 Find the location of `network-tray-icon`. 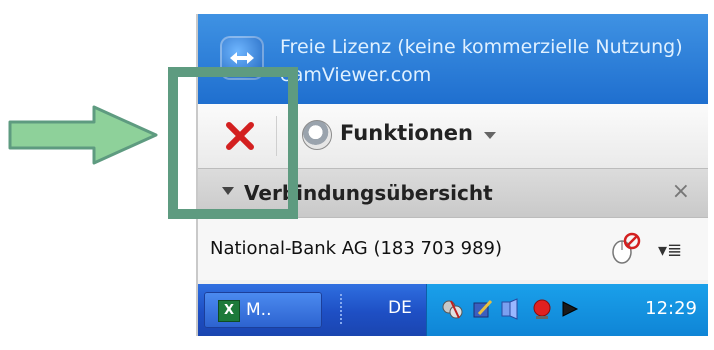

network-tray-icon is located at coordinates (452, 309).